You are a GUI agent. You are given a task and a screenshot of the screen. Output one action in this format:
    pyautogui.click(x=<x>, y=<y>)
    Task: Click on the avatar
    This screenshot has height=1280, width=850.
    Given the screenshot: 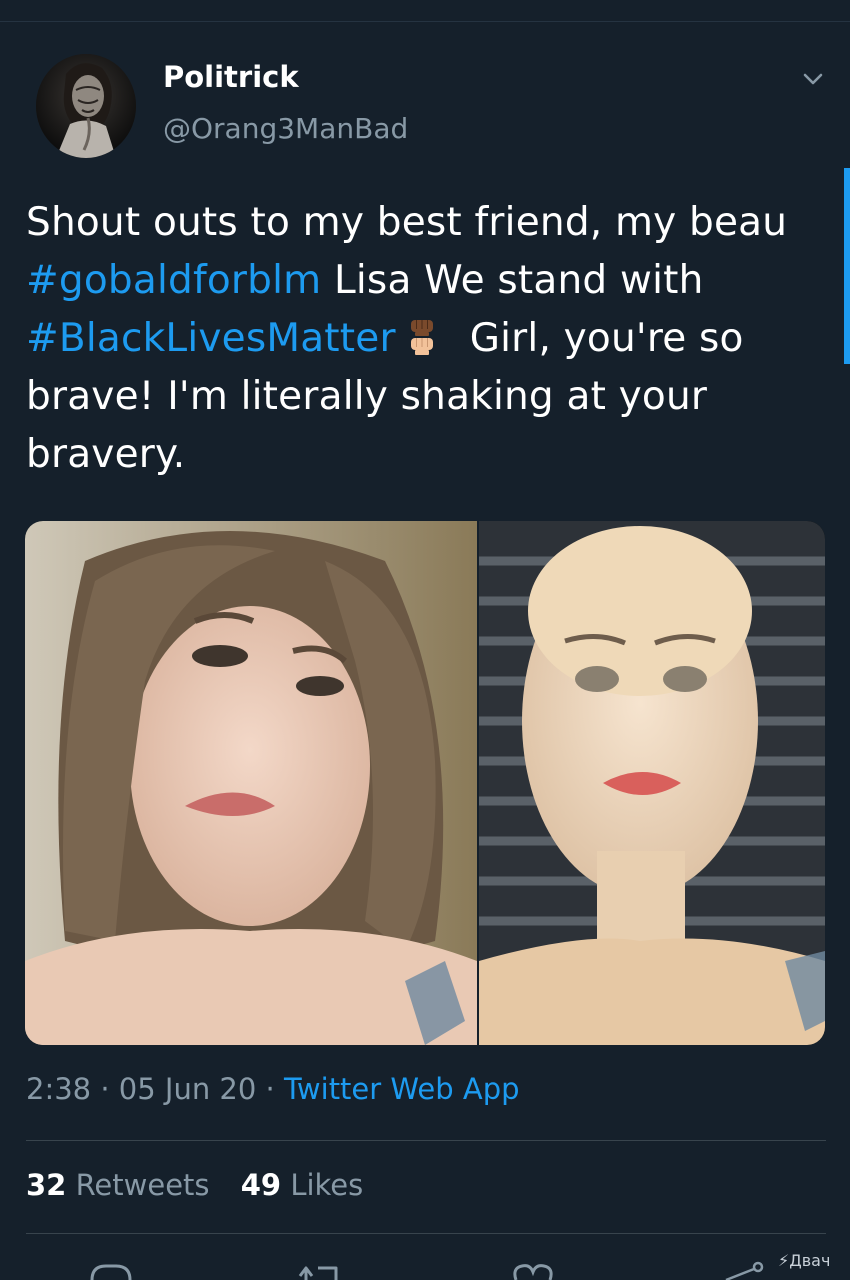 What is the action you would take?
    pyautogui.click(x=86, y=106)
    